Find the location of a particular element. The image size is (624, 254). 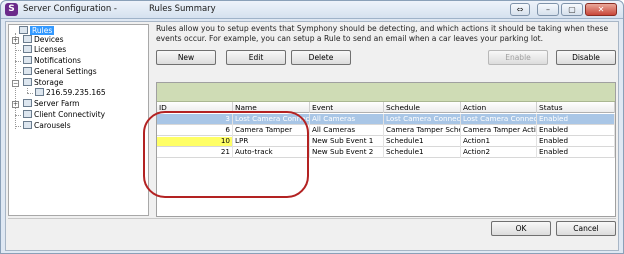

cancel-button: Cancel is located at coordinates (586, 228).